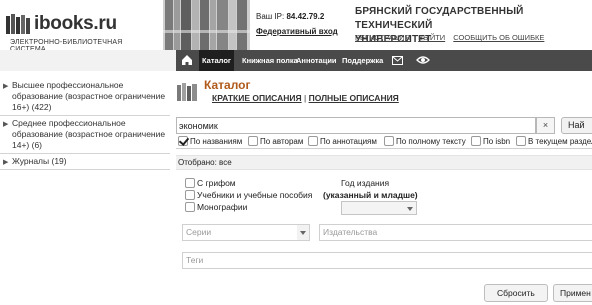  Describe the element at coordinates (382, 37) in the screenshot. I see `register-link: РЕГИСТРАЦИЯ` at that location.